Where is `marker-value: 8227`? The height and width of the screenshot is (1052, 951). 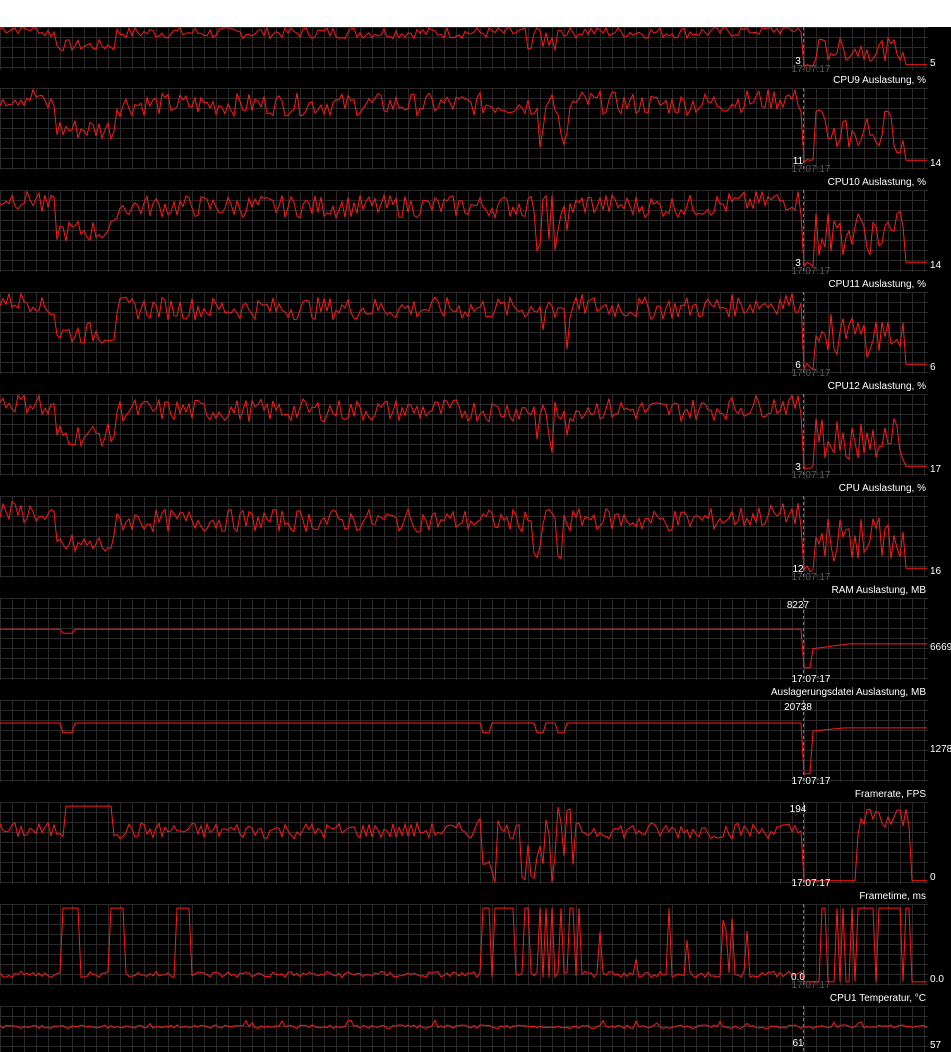 marker-value: 8227 is located at coordinates (798, 605).